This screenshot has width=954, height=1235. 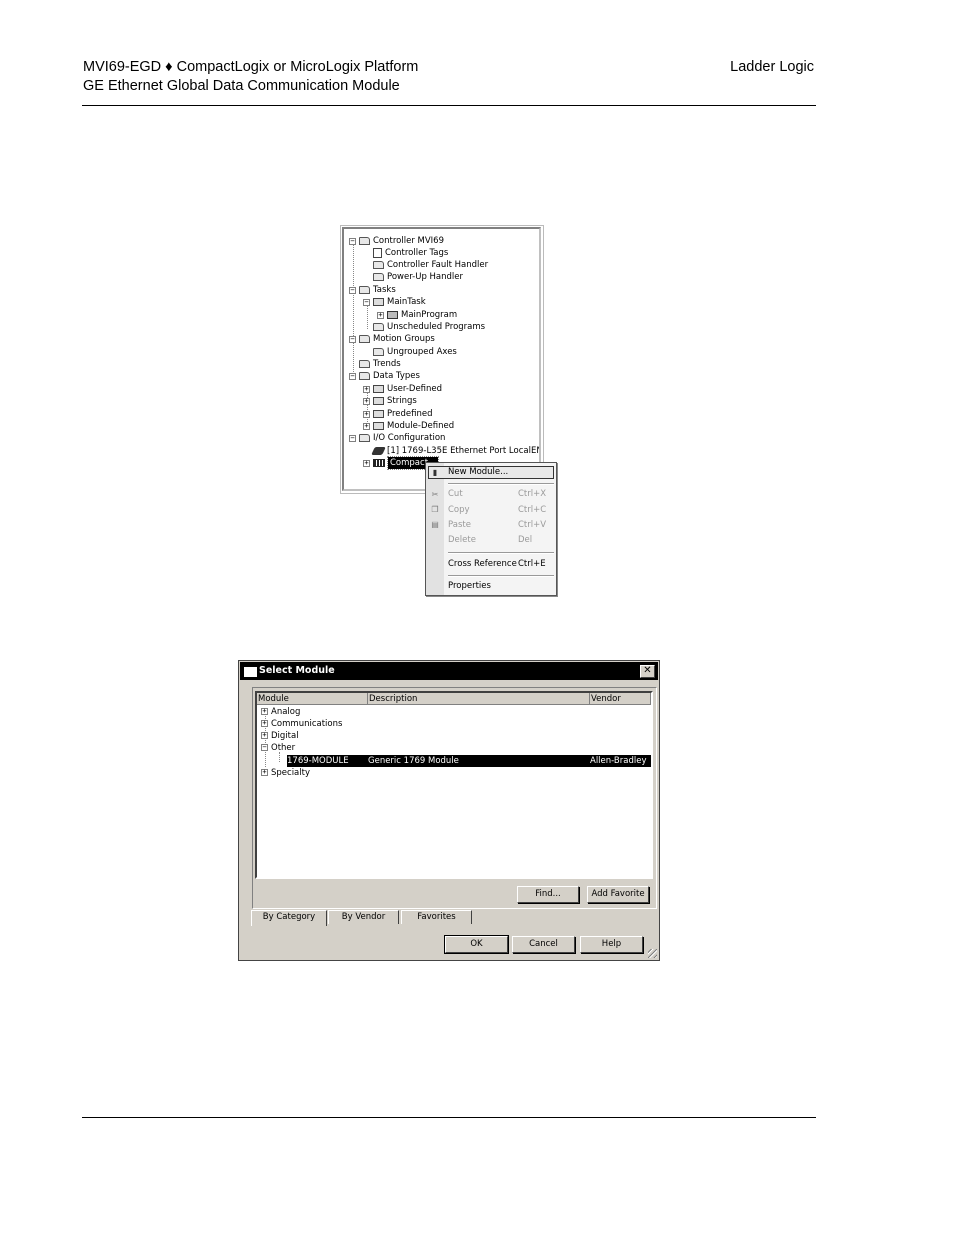 I want to click on bus-icon, so click(x=379, y=463).